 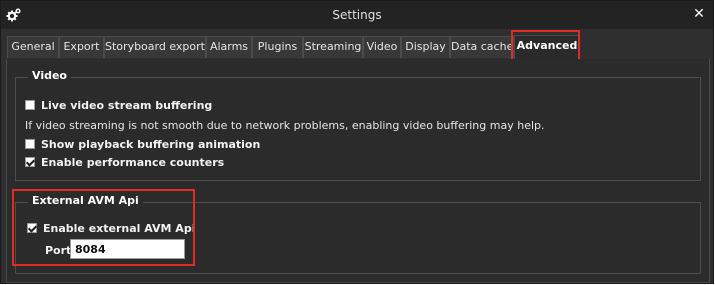 What do you see at coordinates (482, 47) in the screenshot?
I see `tab-data-cache: Data cache` at bounding box center [482, 47].